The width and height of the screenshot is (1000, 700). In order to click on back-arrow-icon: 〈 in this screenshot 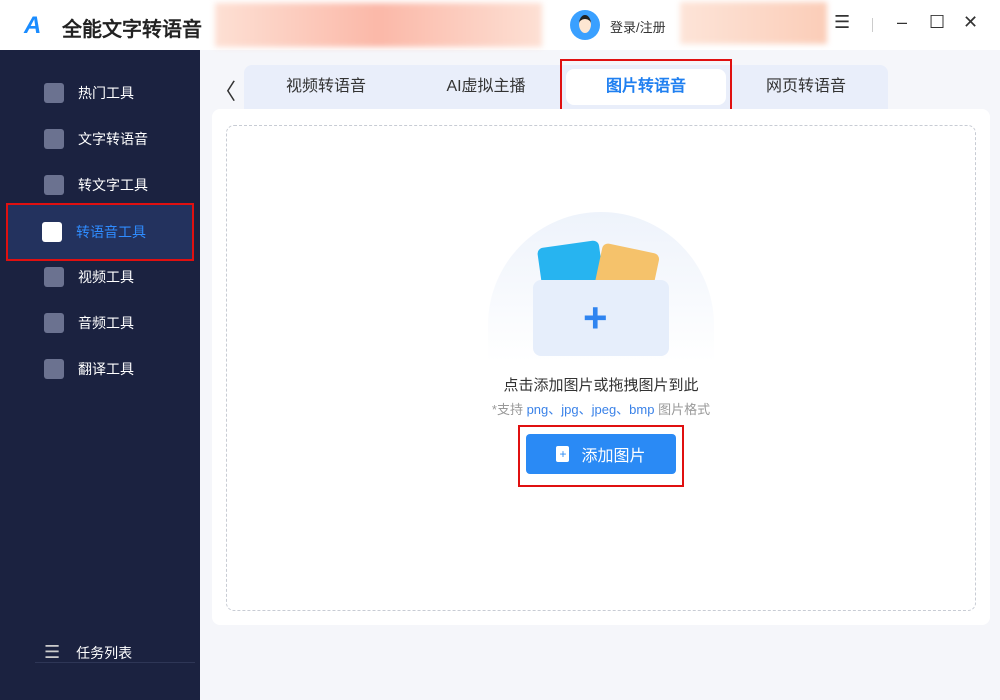, I will do `click(225, 90)`.